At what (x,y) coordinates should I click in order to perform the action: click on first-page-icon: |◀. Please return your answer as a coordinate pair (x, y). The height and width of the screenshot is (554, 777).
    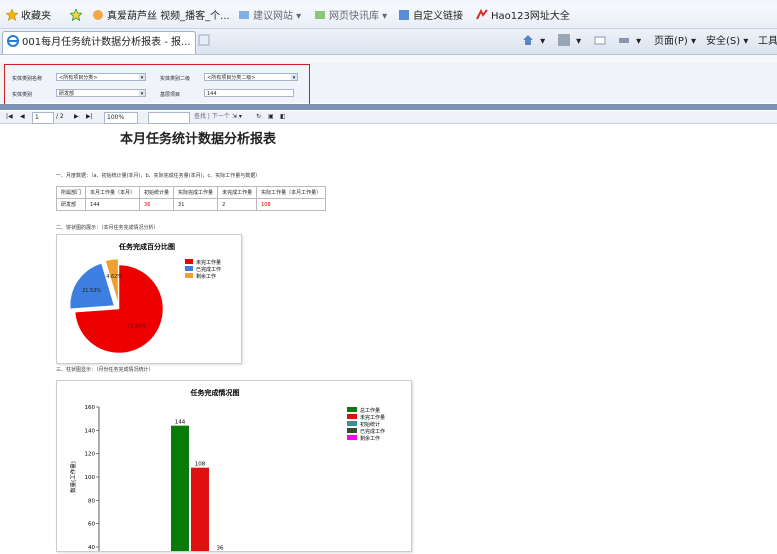
    Looking at the image, I should click on (9, 117).